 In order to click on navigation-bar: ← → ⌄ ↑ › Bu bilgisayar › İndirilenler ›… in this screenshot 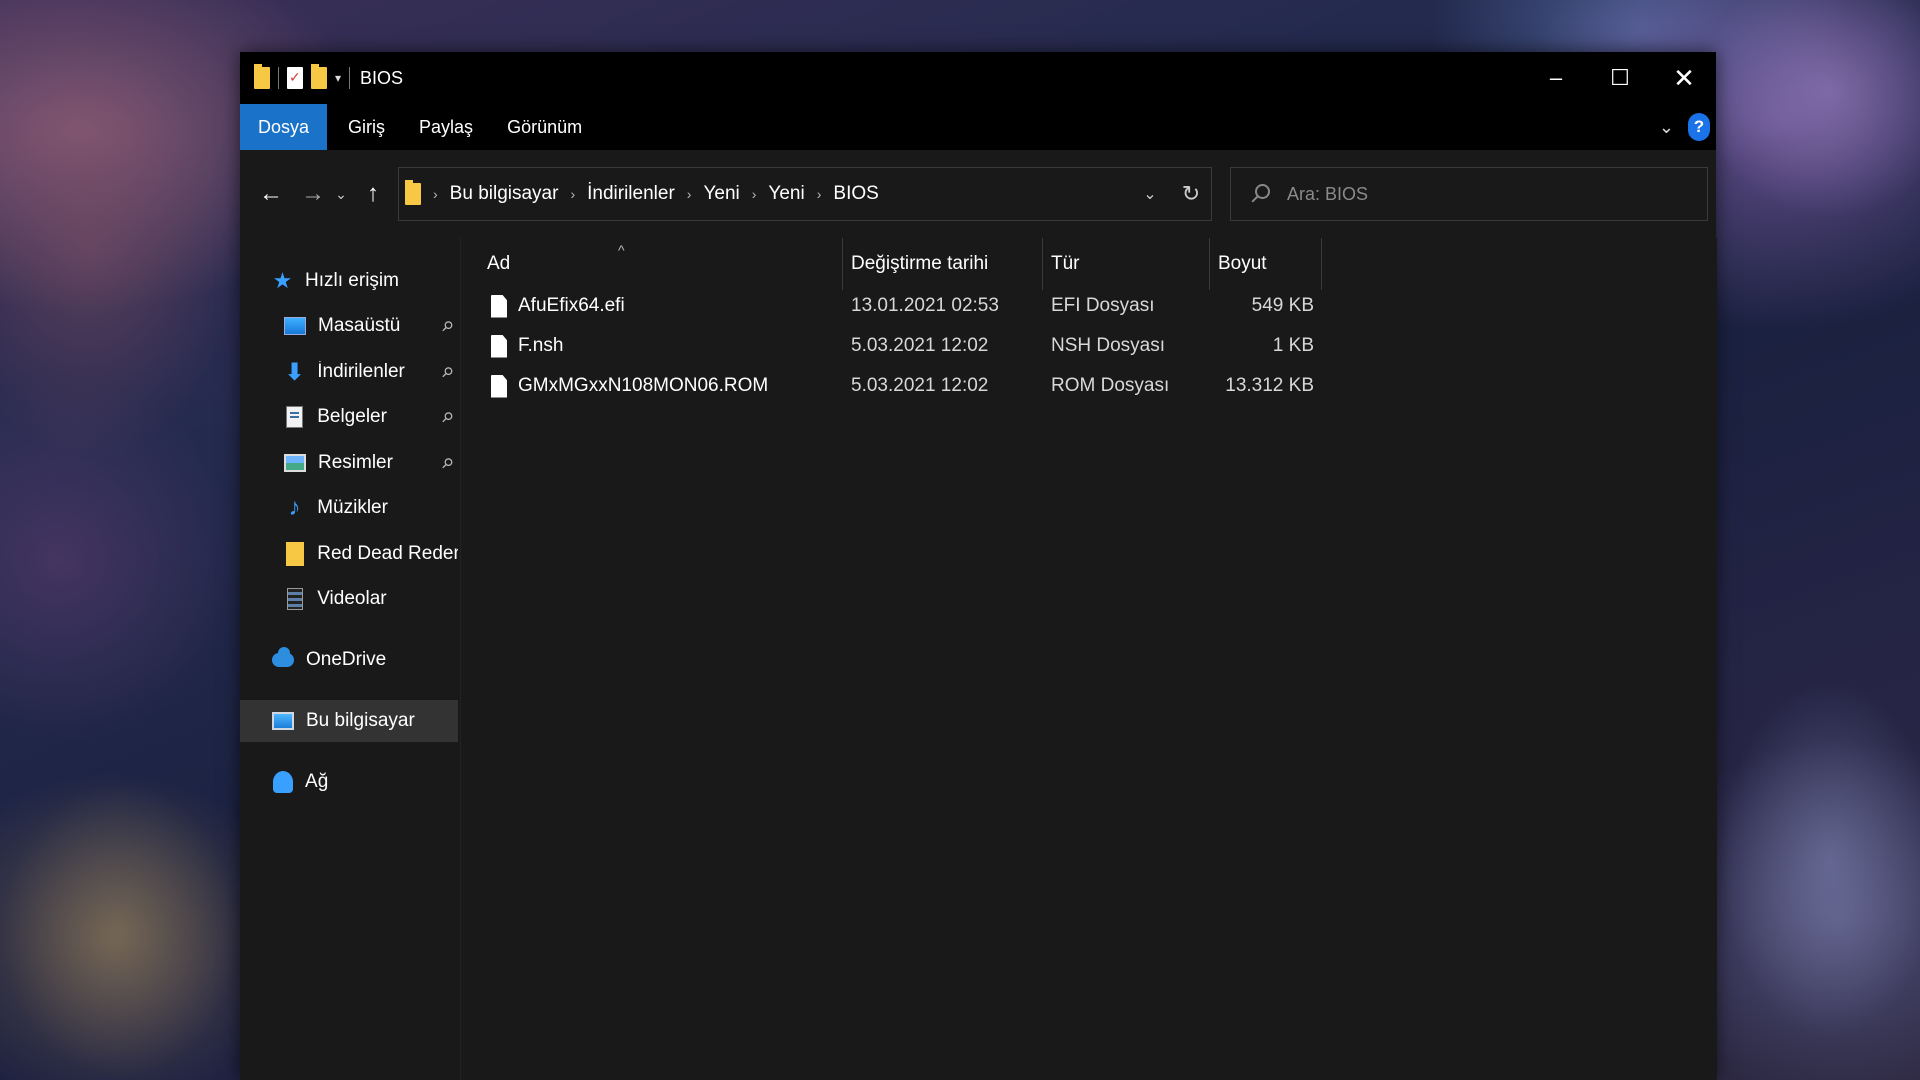, I will do `click(978, 194)`.